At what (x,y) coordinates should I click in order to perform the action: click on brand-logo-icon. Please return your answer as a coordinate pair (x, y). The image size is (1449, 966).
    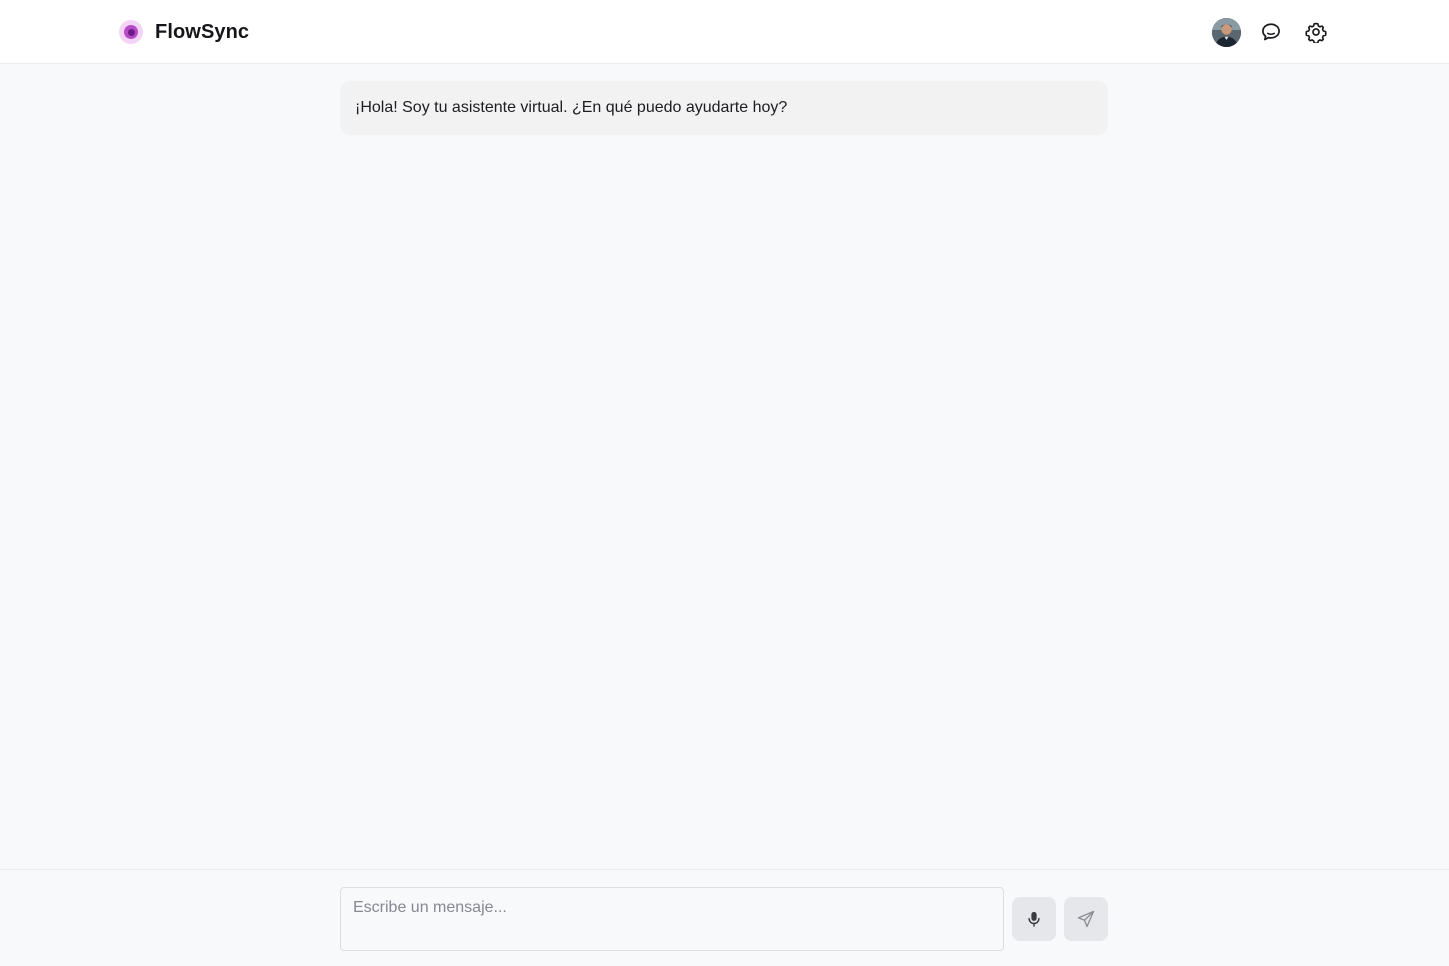
    Looking at the image, I should click on (131, 32).